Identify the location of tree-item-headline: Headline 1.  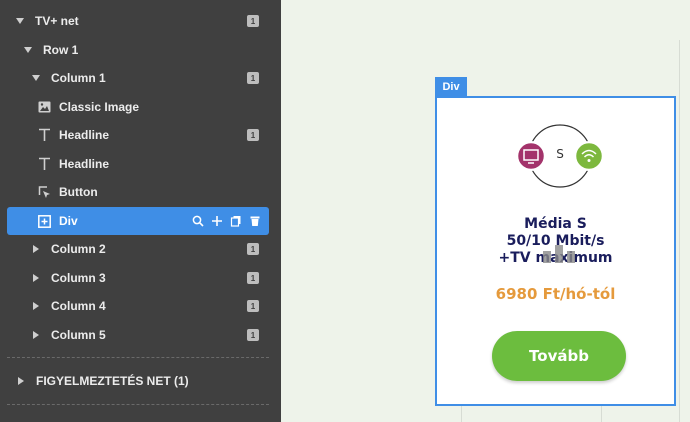
(140, 135).